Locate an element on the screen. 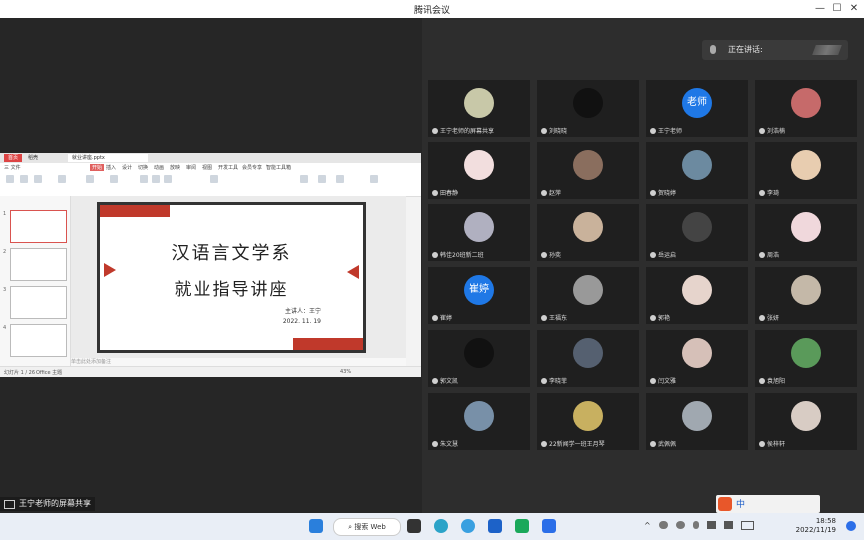 The width and height of the screenshot is (864, 540). copy-icon is located at coordinates (38, 179).